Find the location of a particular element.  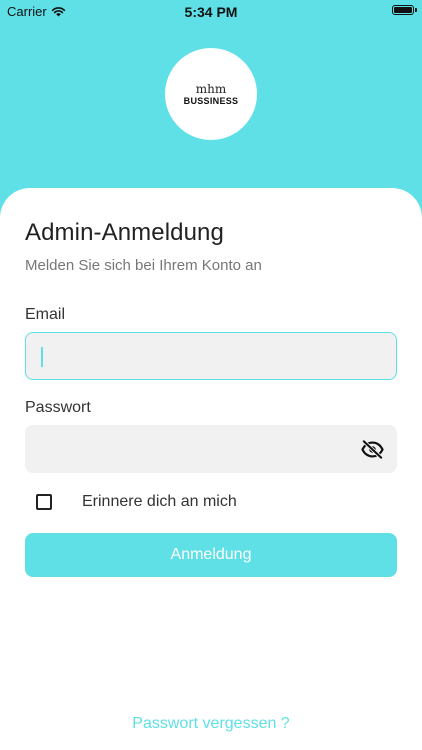

battery-icon is located at coordinates (404, 10).